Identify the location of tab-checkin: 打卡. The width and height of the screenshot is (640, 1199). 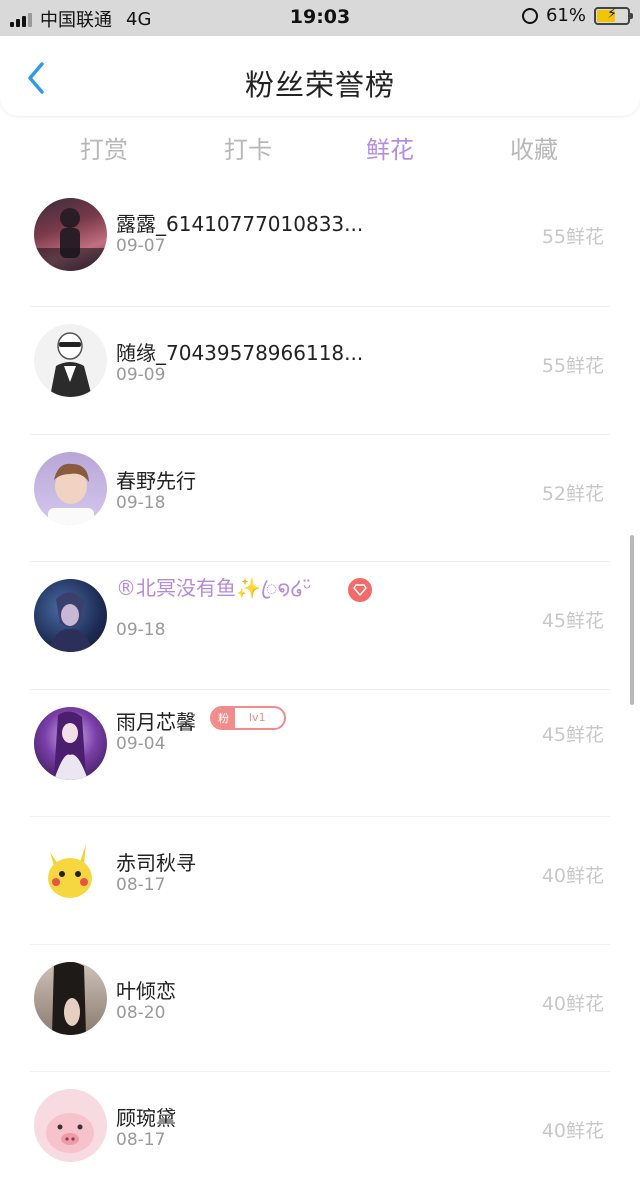
(248, 147).